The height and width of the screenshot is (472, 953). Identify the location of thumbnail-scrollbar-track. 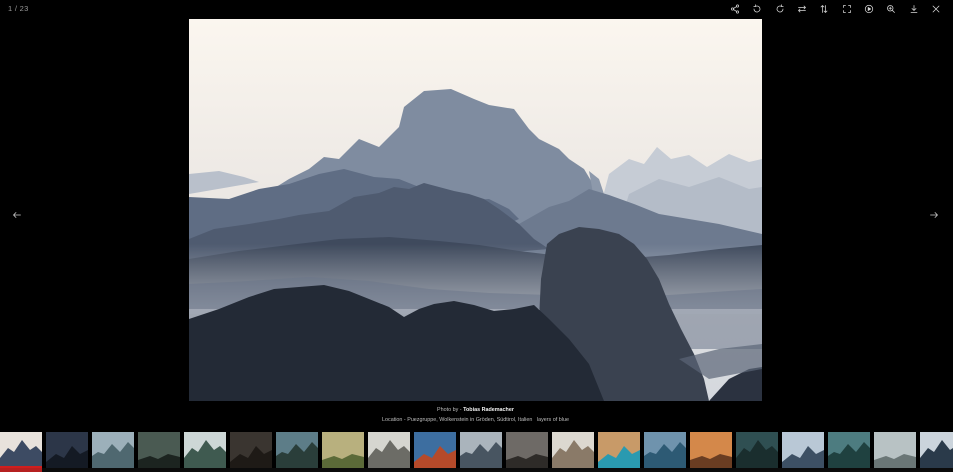
(476, 470).